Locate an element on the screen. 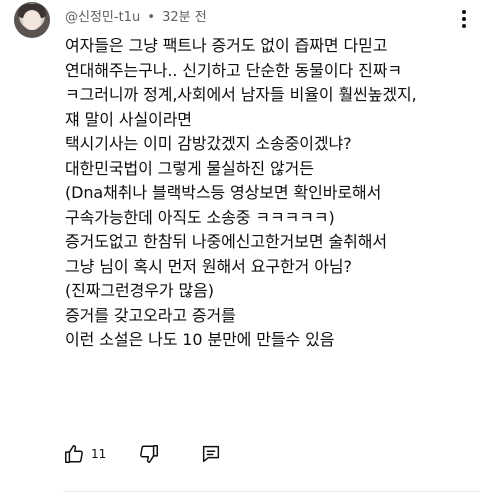 This screenshot has width=480, height=492. comment-line: 택시기사는 이미 감방갔겠지 소송중이겠냐? is located at coordinates (208, 143).